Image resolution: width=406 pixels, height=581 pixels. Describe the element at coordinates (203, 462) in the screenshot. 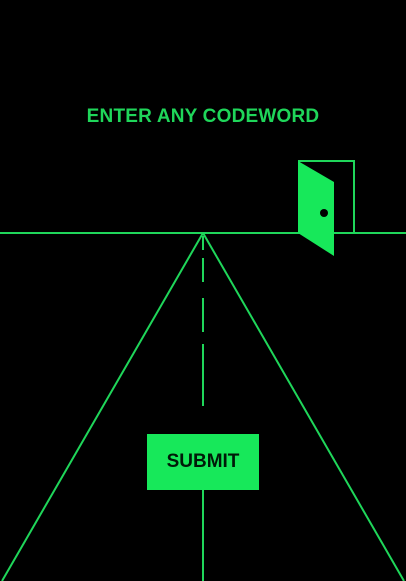

I see `submit-button: SUBMIT` at that location.